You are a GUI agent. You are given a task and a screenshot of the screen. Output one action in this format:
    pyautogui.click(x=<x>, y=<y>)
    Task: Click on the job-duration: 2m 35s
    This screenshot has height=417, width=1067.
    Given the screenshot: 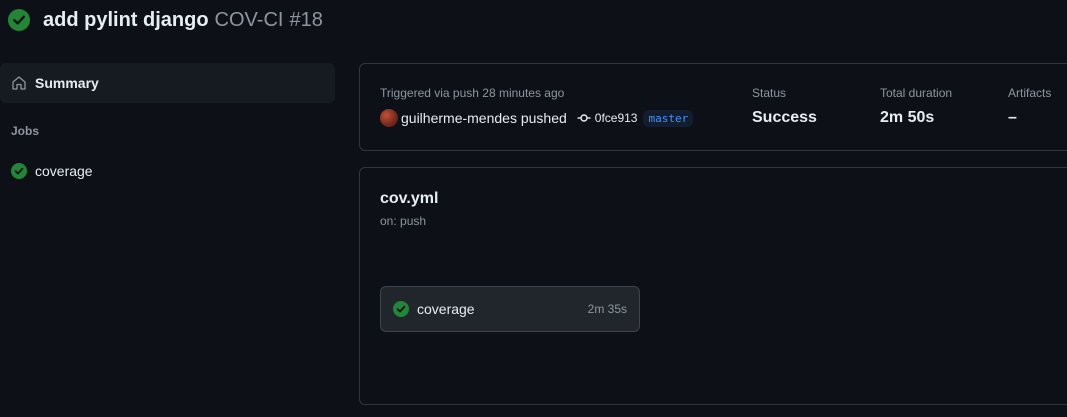 What is the action you would take?
    pyautogui.click(x=607, y=309)
    